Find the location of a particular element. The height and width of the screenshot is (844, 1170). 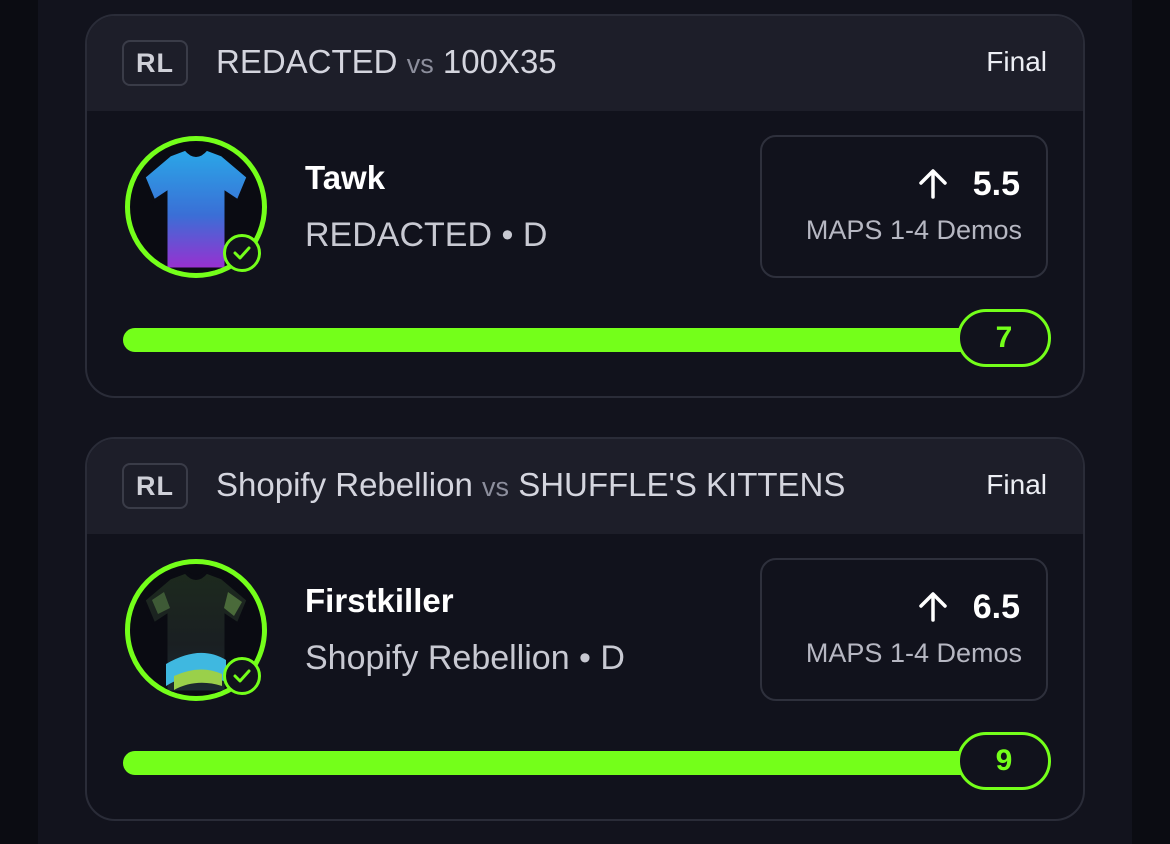

home-team: Shopify Rebellion is located at coordinates (344, 484).